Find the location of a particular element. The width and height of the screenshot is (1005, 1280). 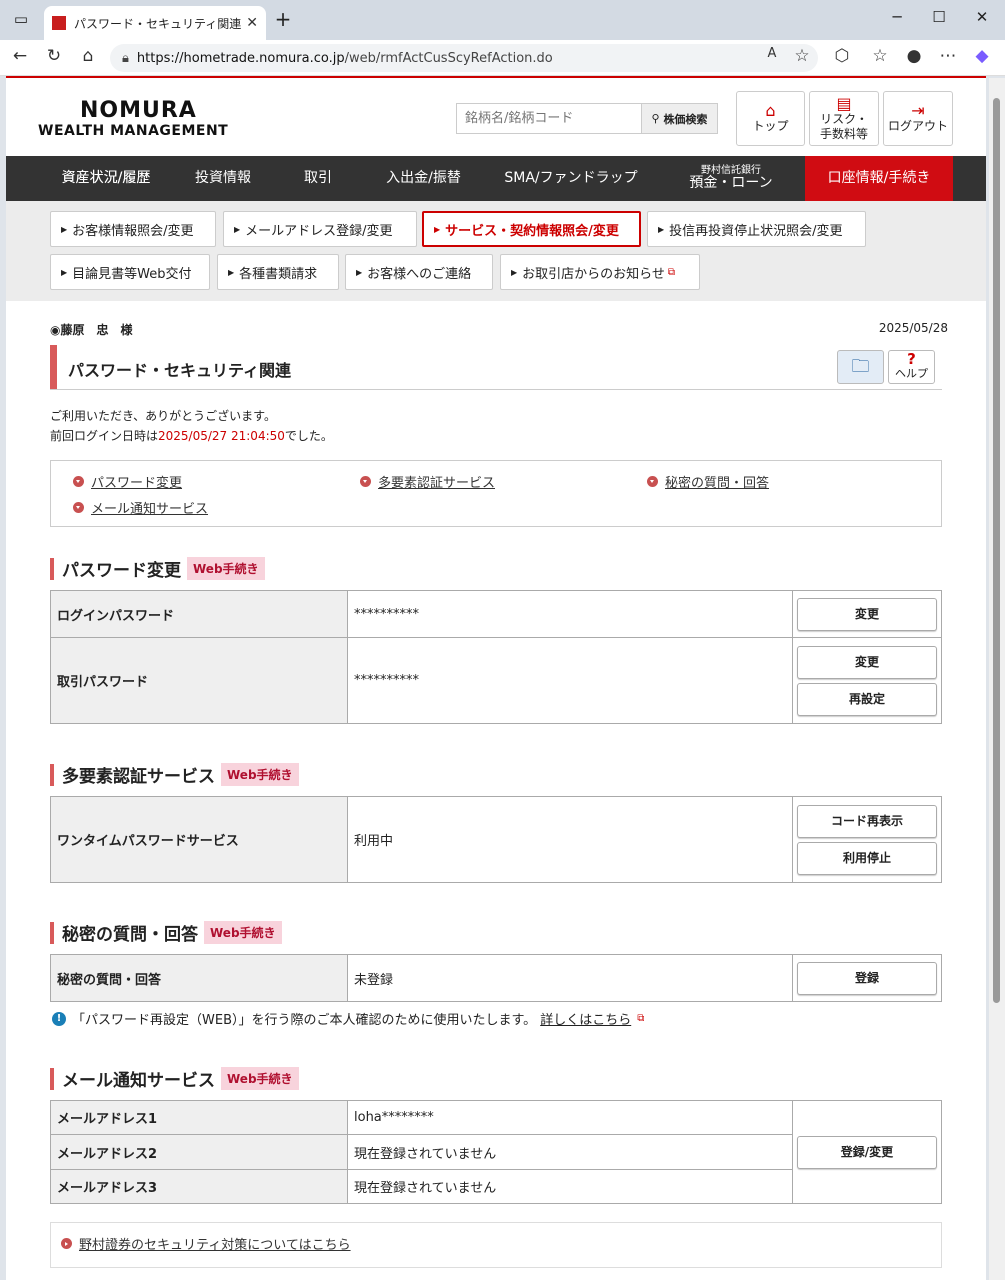

new-tab-icon: + is located at coordinates (283, 19).